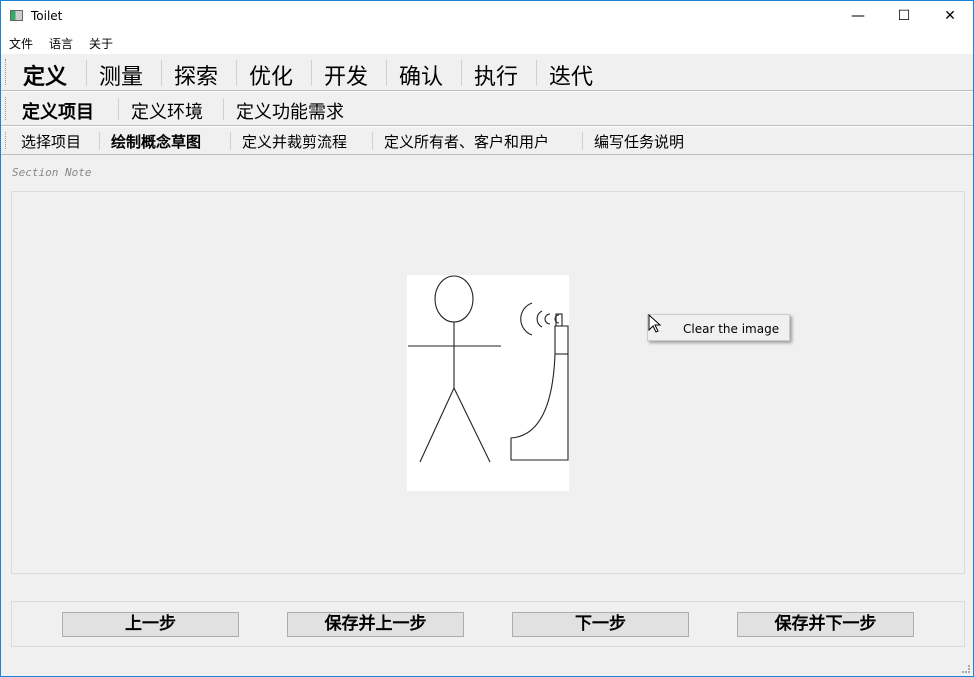 This screenshot has height=677, width=974. I want to click on close-button: ✕, so click(950, 16).